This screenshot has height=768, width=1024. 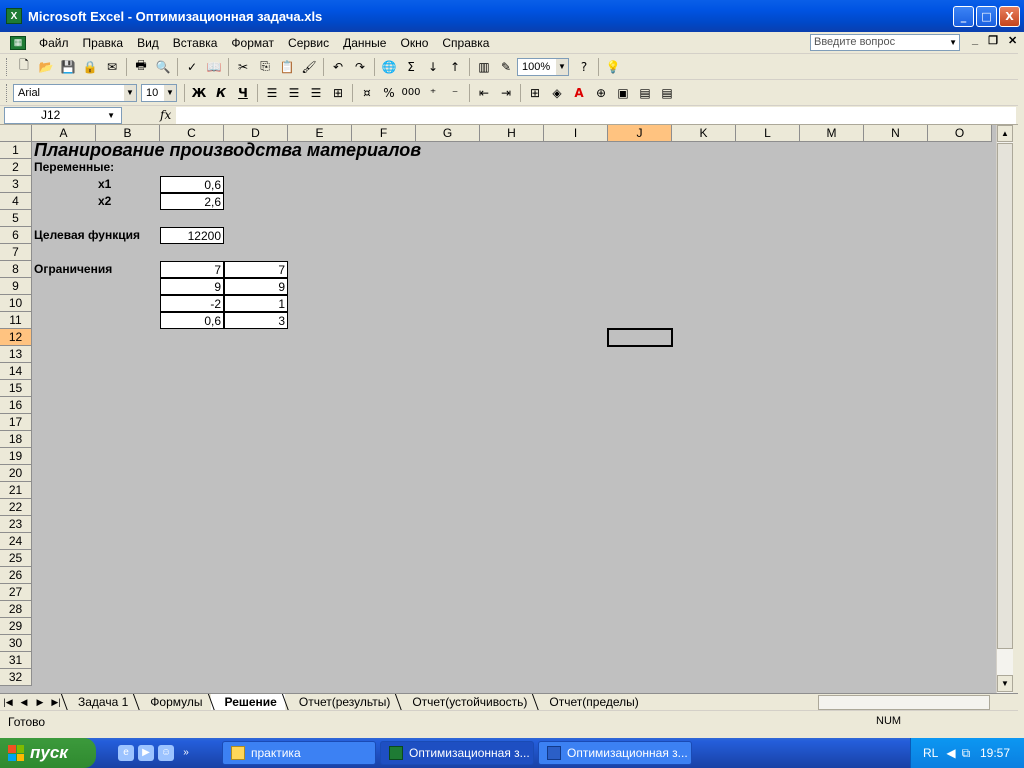 I want to click on cell-c11-constraint: 0,6, so click(x=192, y=320).